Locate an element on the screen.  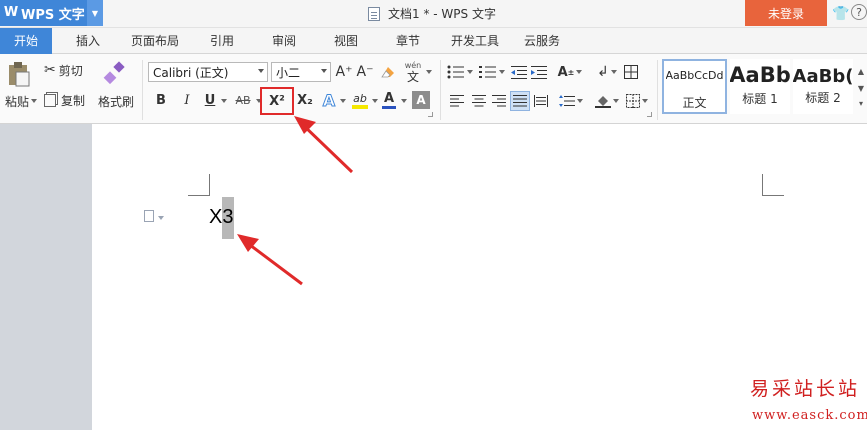
copy-button: 复制 is located at coordinates (69, 100).